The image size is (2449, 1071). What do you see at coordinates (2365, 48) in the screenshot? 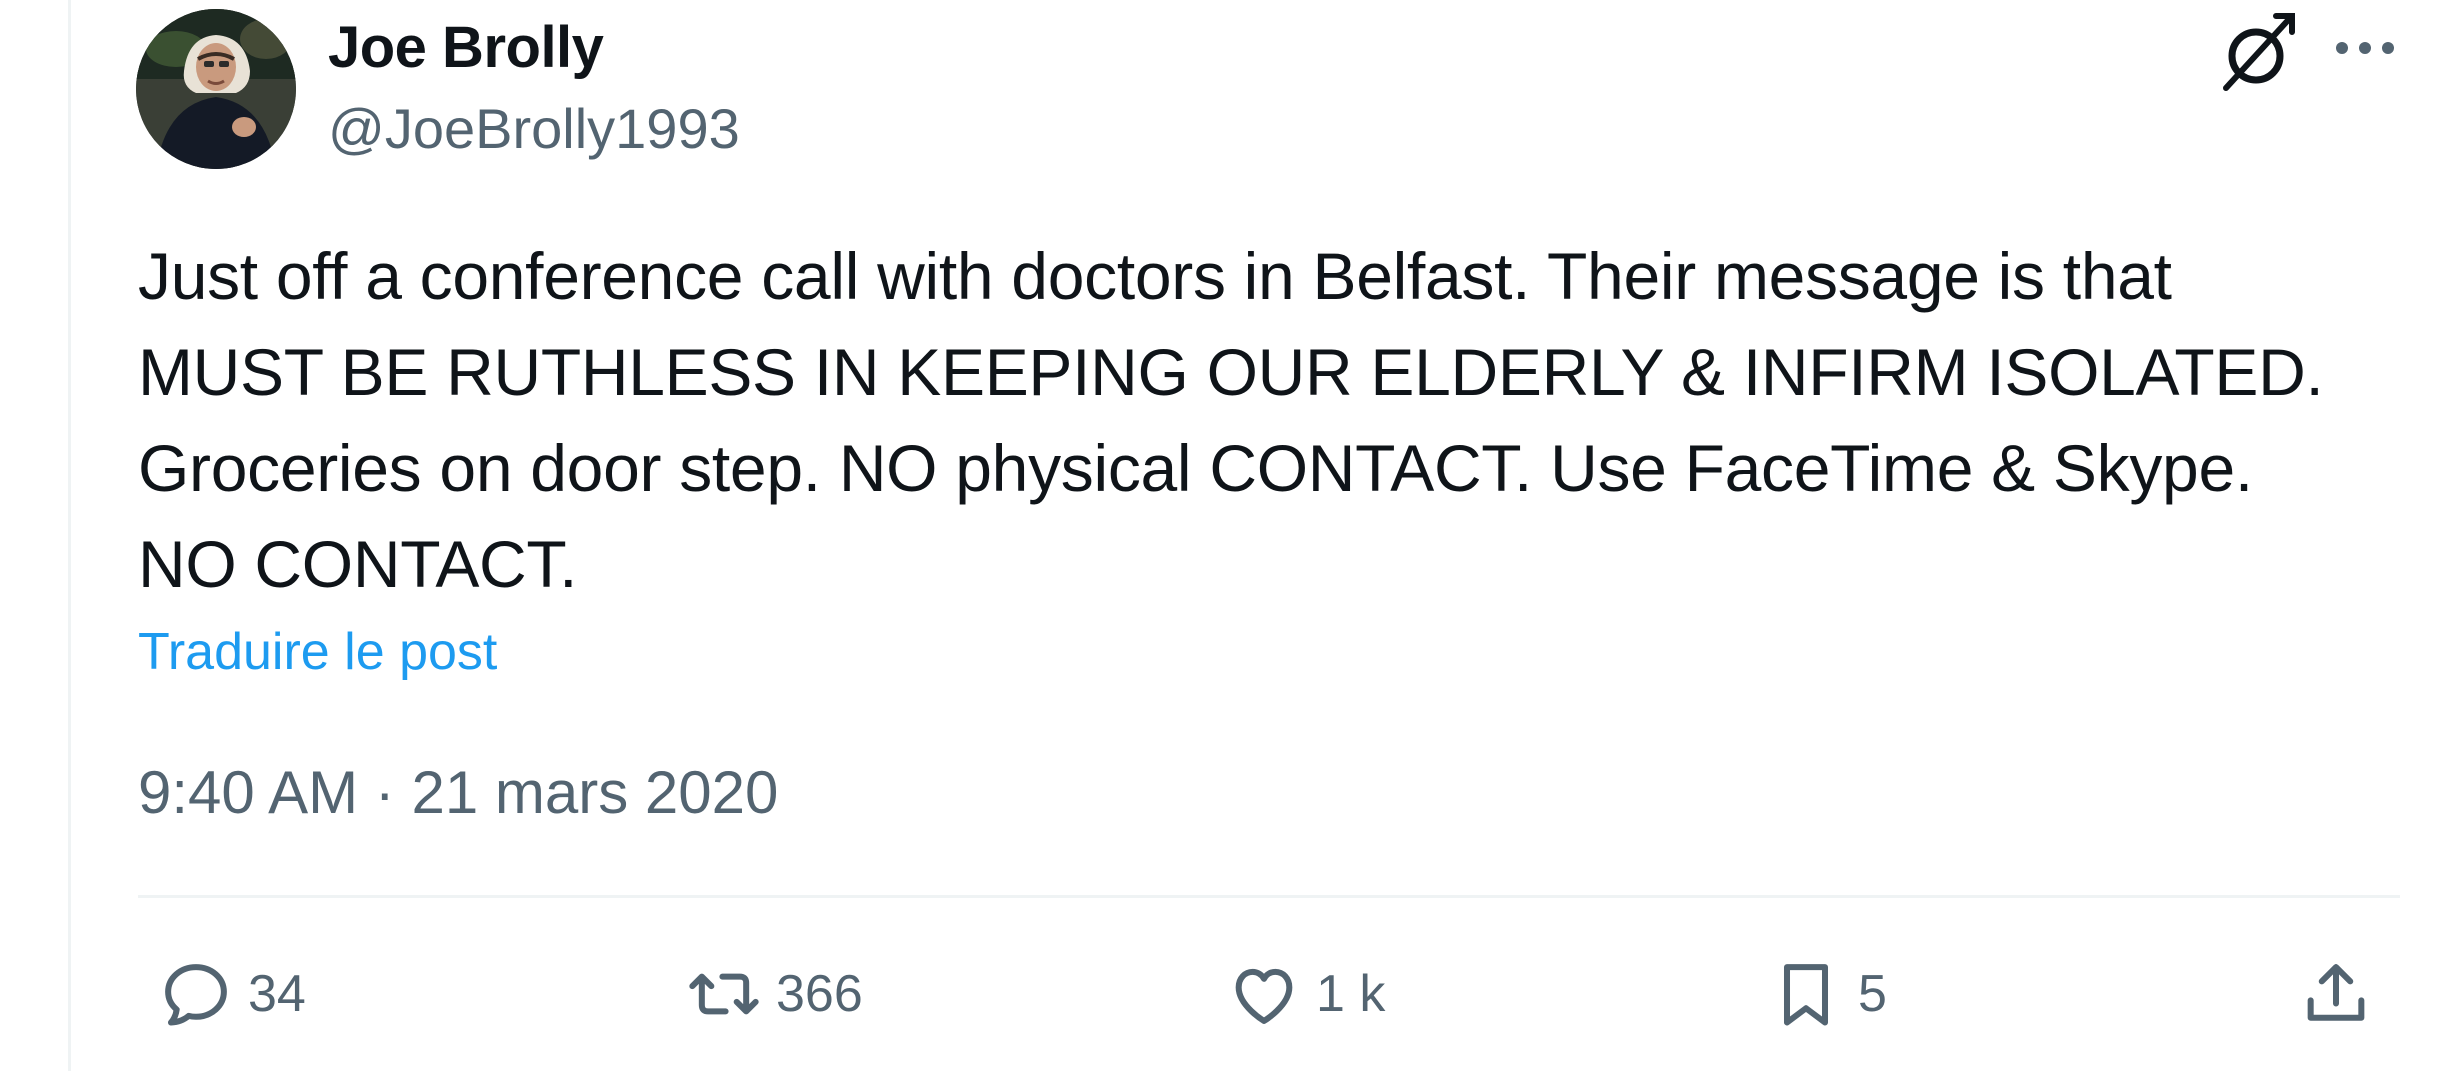
I see `more-options-icon` at bounding box center [2365, 48].